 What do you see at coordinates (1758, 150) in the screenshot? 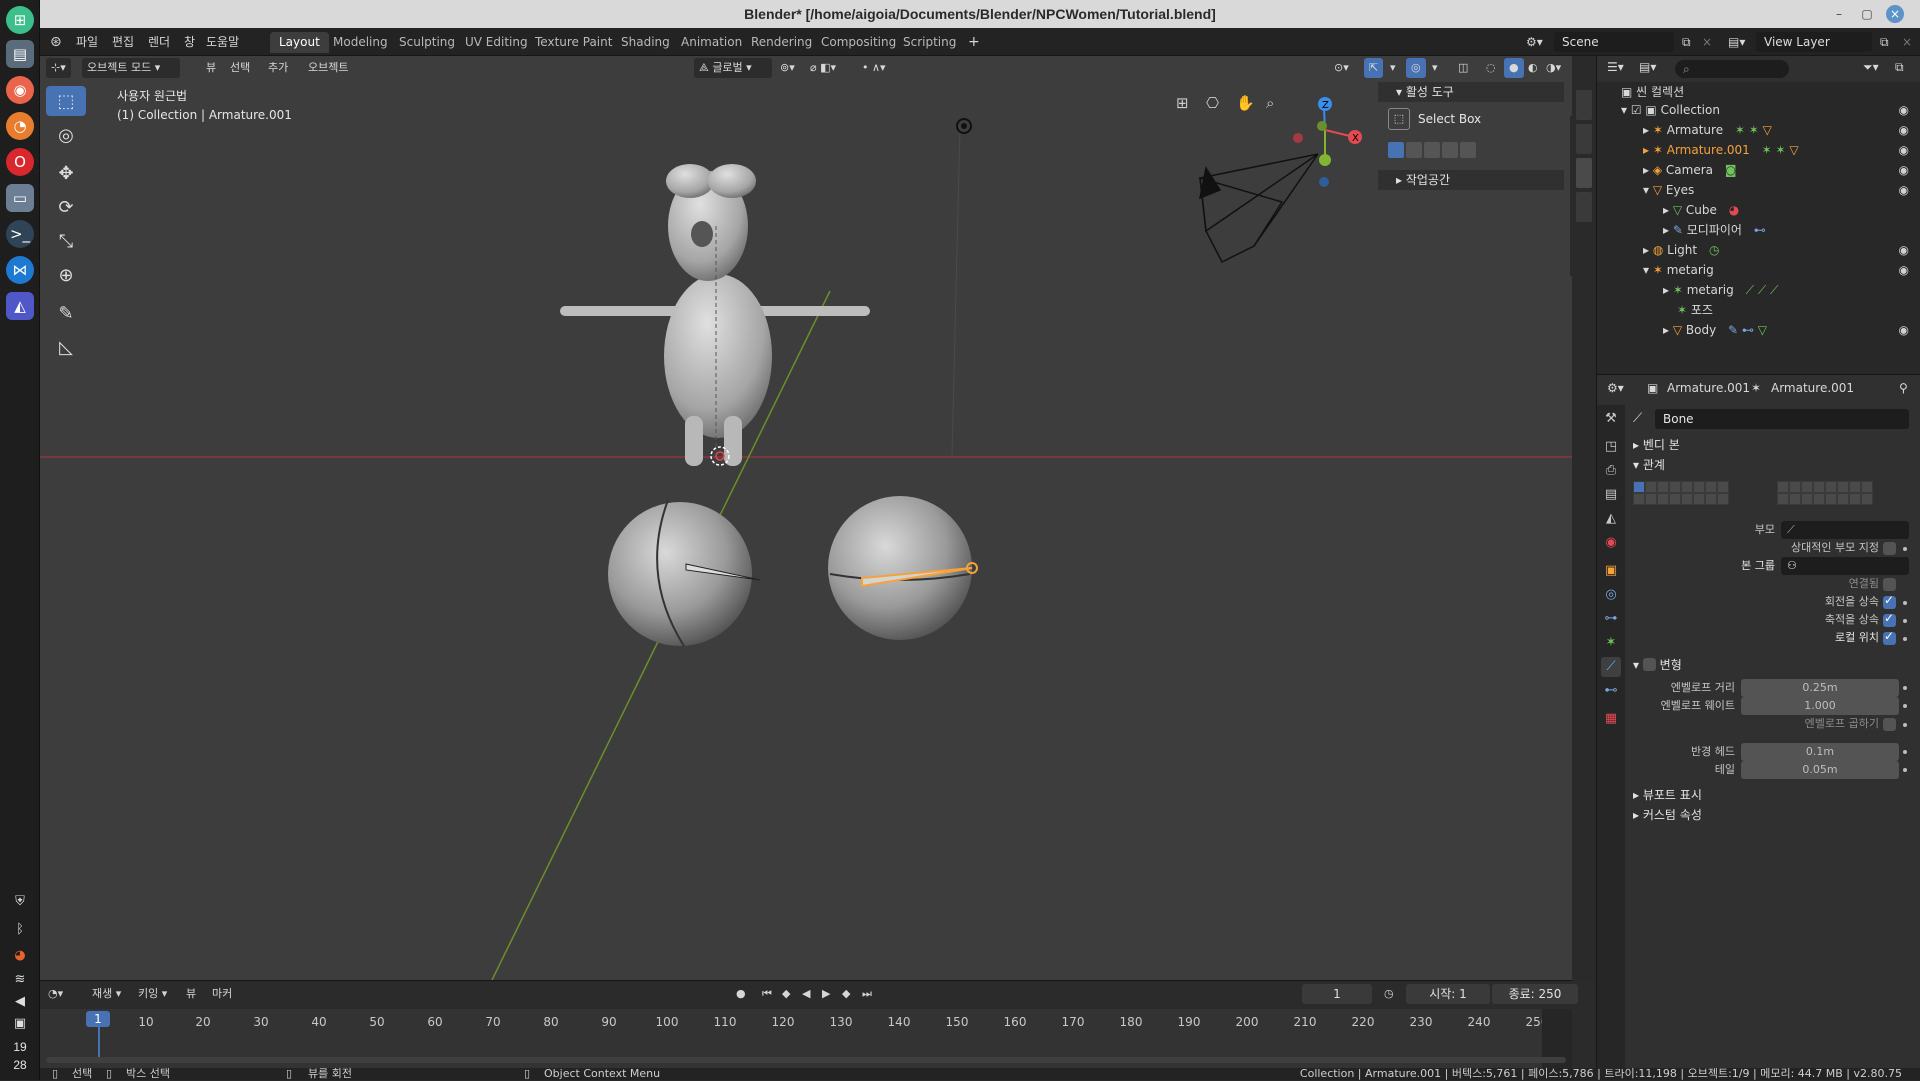
I see `outliner-row-armature-001: ▸ ✶ Armature.001 ✶ ✶ ▽ ◉` at bounding box center [1758, 150].